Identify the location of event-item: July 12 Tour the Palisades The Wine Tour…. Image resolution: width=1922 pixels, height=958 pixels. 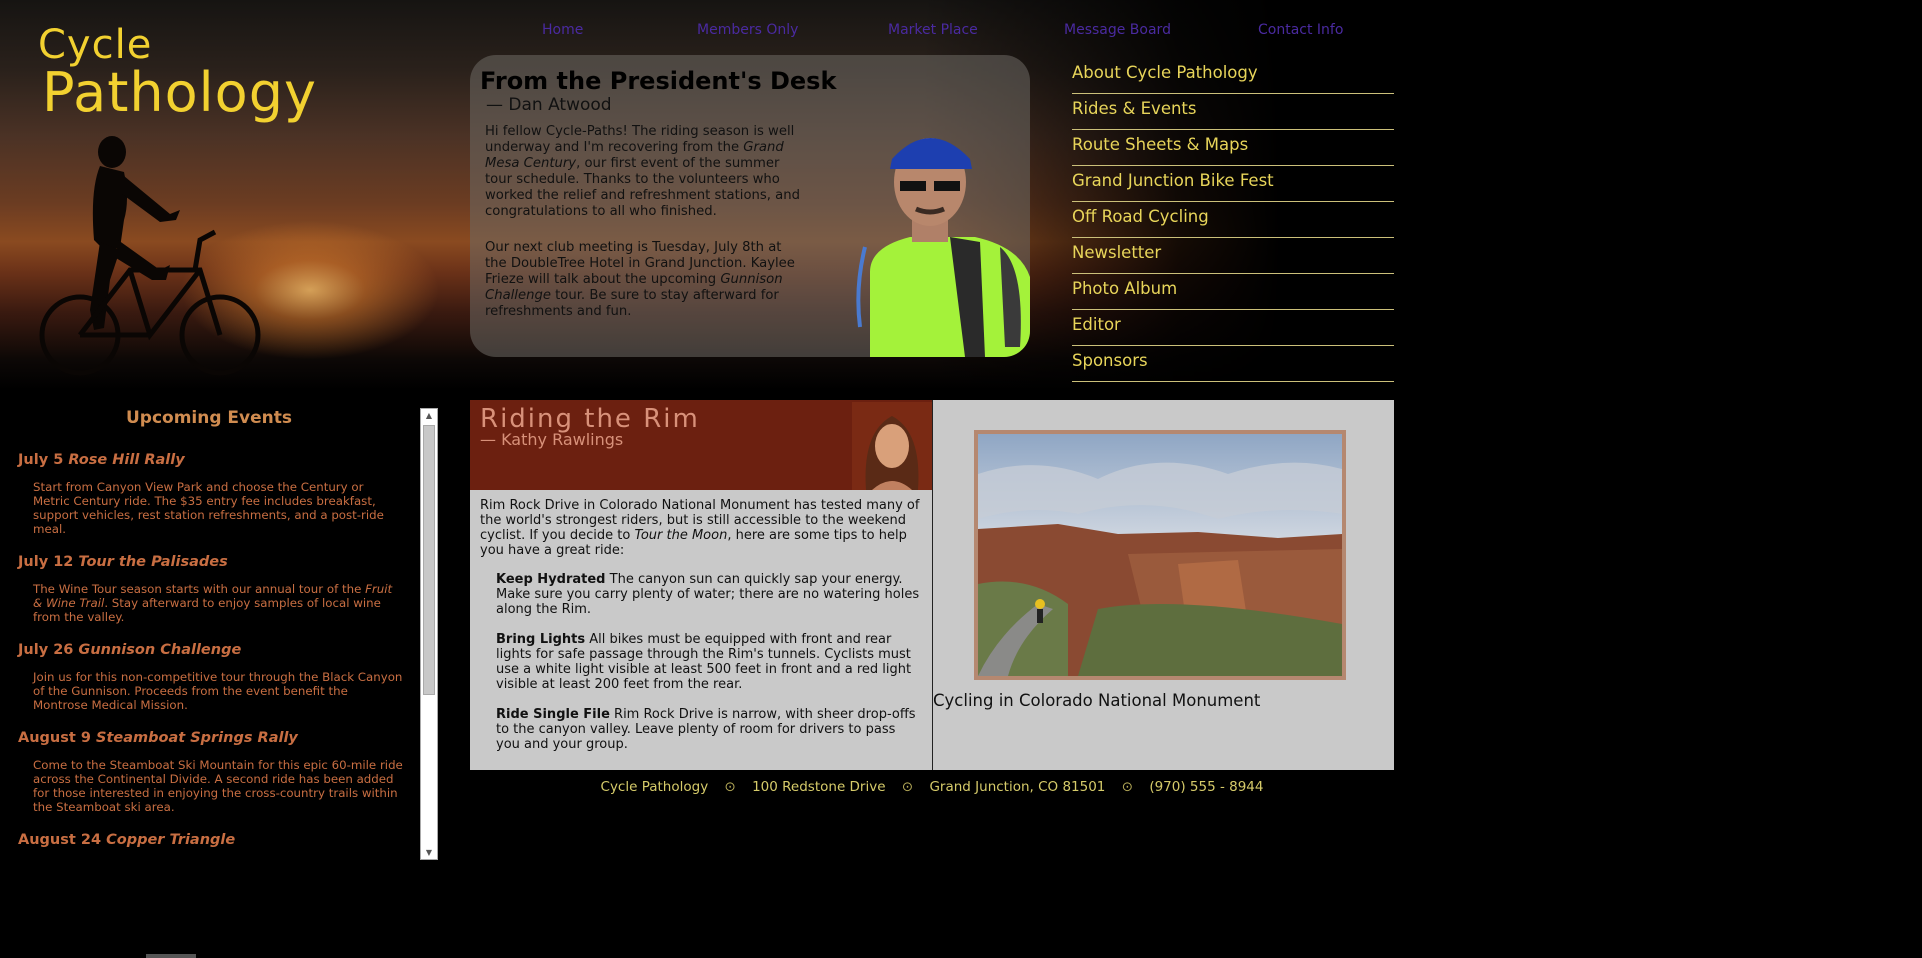
(210, 589).